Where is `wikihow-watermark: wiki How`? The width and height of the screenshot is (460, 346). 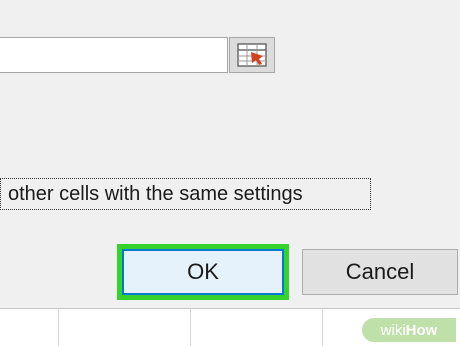 wikihow-watermark: wiki How is located at coordinates (409, 330).